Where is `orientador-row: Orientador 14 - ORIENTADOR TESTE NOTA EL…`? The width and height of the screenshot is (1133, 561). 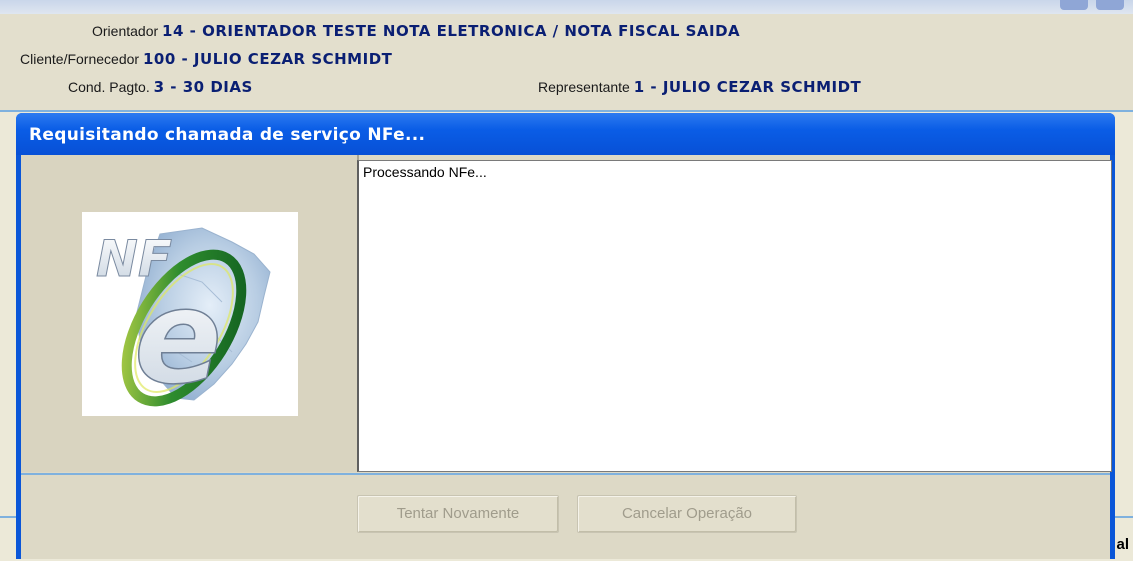
orientador-row: Orientador 14 - ORIENTADOR TESTE NOTA EL… is located at coordinates (416, 31).